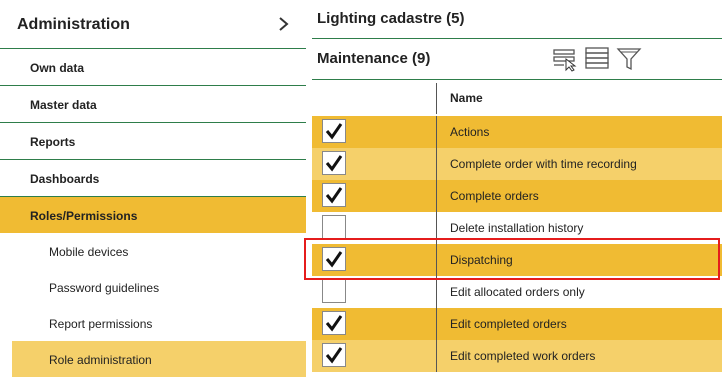  I want to click on filter-icon, so click(629, 59).